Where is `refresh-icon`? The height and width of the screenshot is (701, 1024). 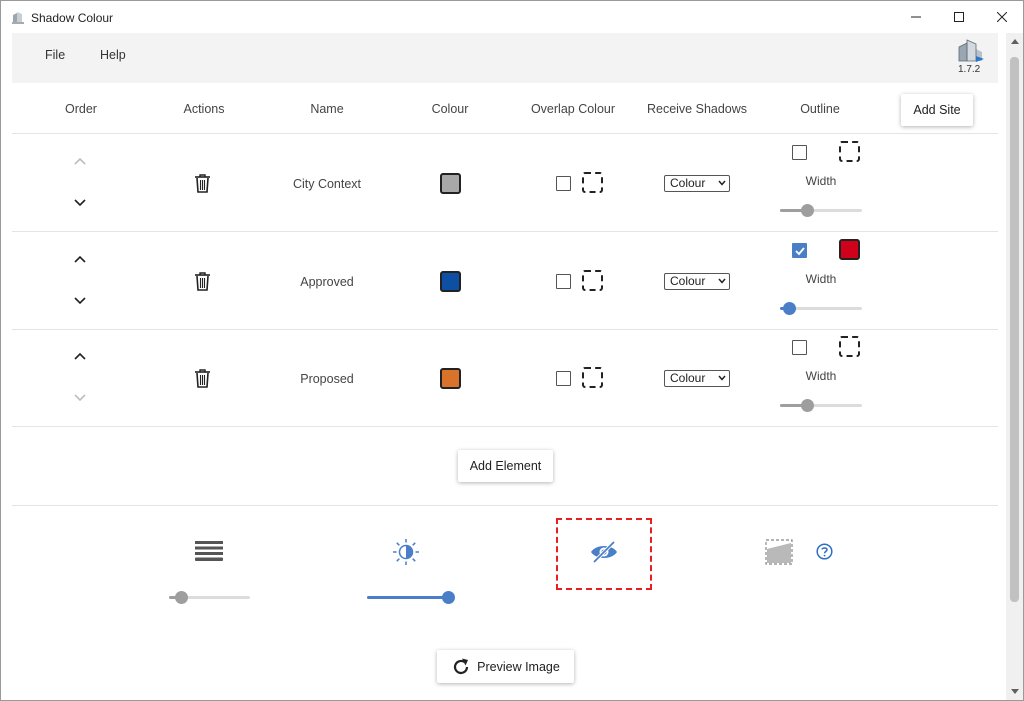 refresh-icon is located at coordinates (461, 666).